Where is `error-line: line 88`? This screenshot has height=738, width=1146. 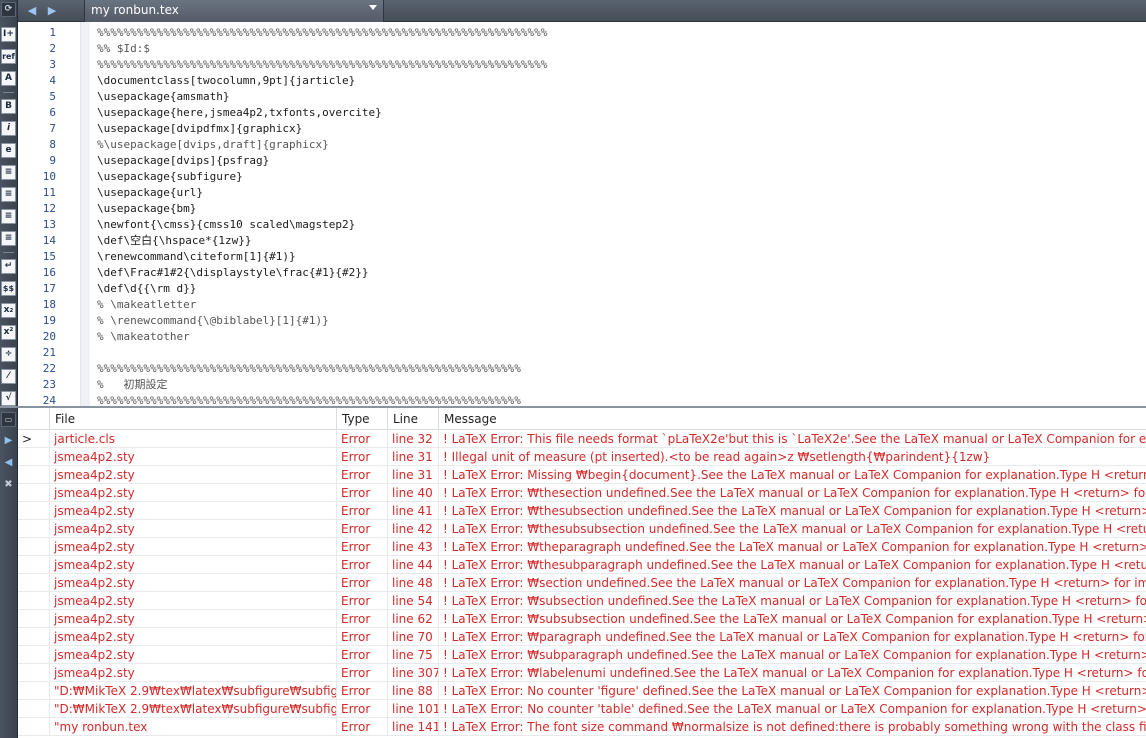 error-line: line 88 is located at coordinates (413, 691).